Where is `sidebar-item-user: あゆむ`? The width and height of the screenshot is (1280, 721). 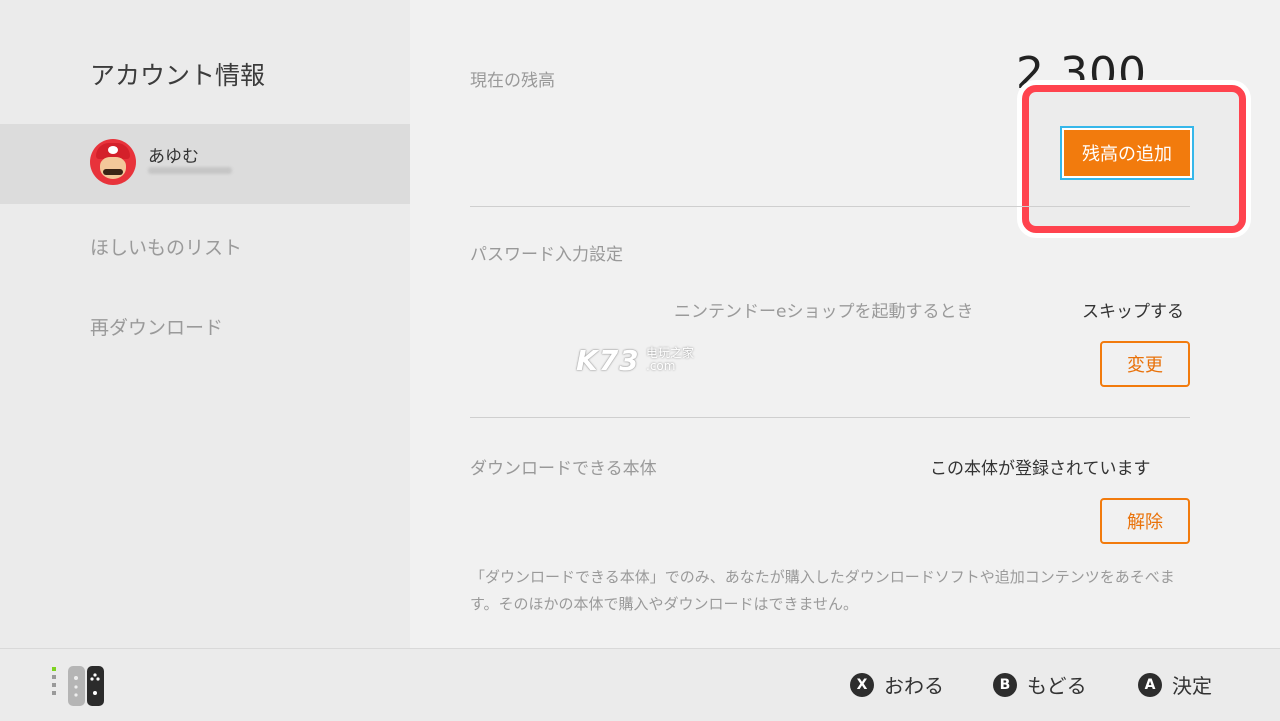 sidebar-item-user: あゆむ is located at coordinates (205, 164).